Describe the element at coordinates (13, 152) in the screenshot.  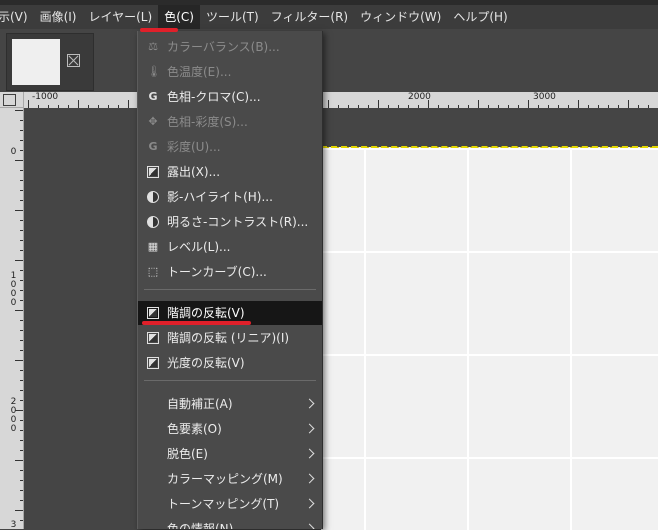
I see `ruler-label: 0` at that location.